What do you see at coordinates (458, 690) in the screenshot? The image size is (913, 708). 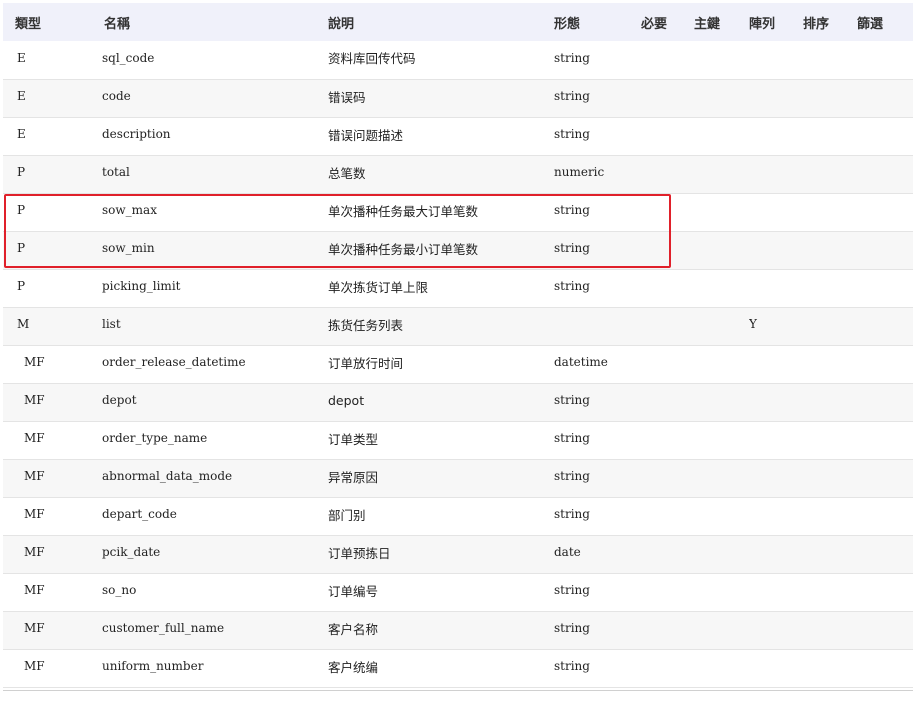 I see `table-bottom-border` at bounding box center [458, 690].